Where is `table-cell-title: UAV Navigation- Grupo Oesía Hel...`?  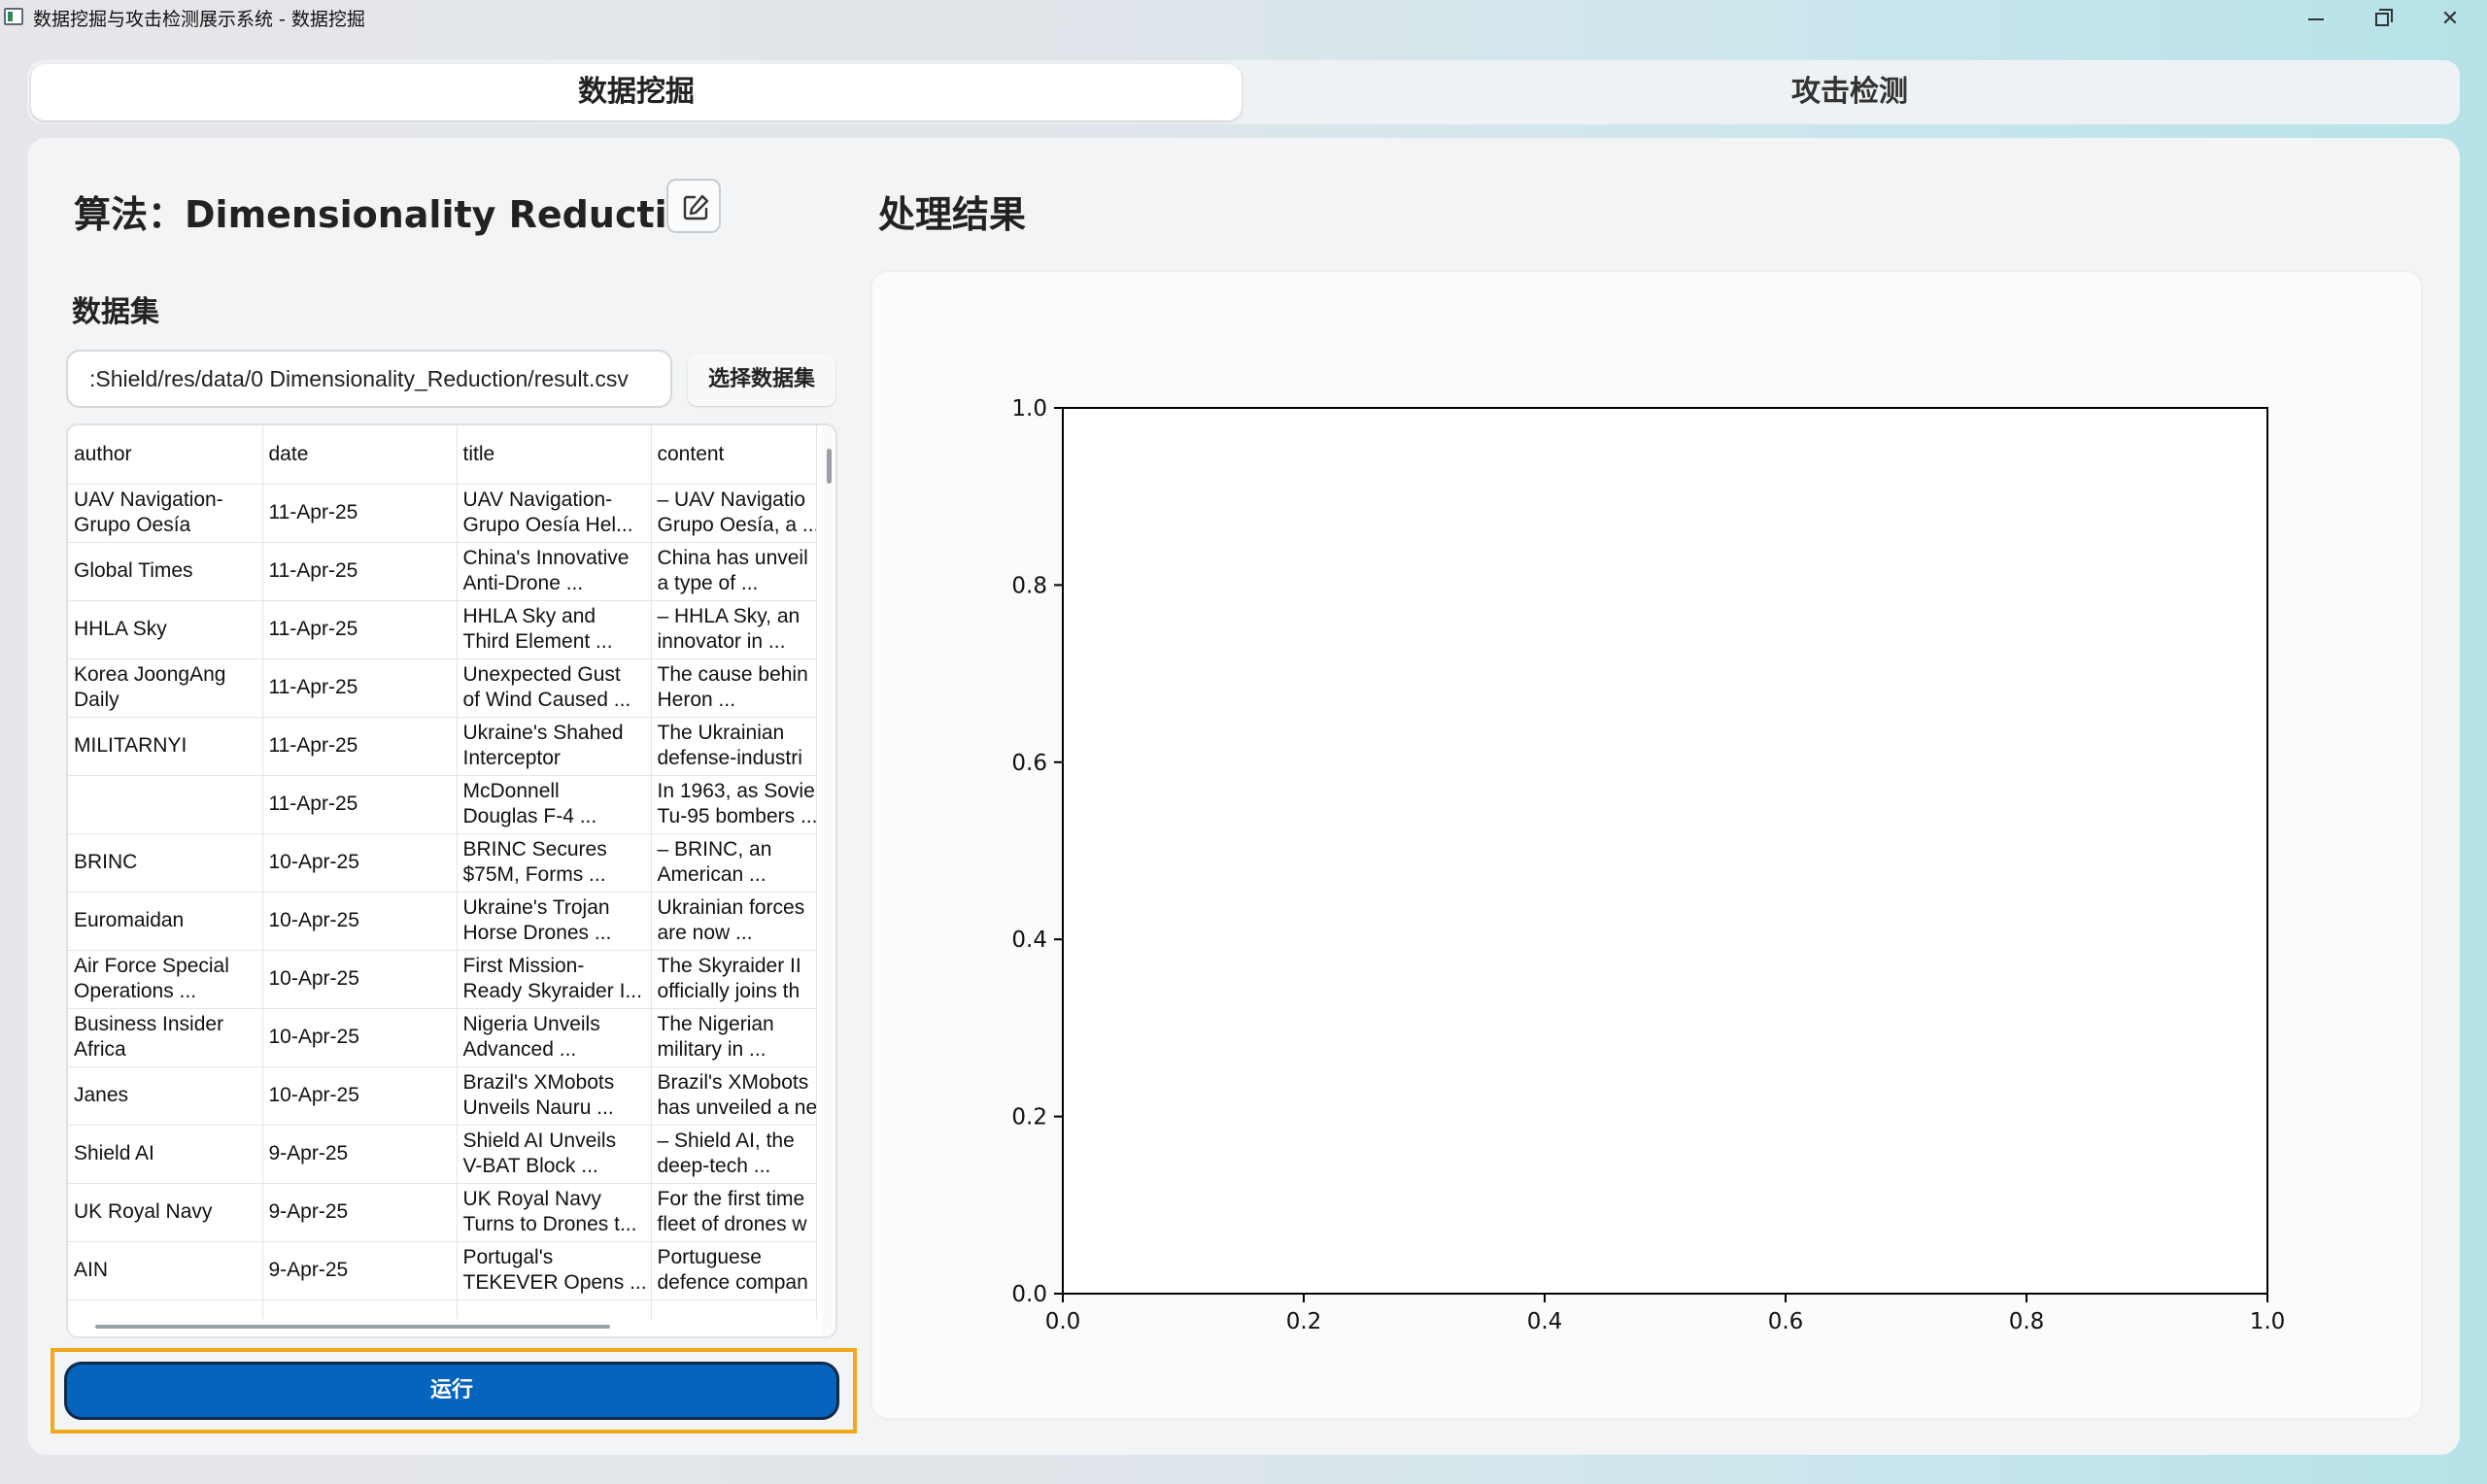
table-cell-title: UAV Navigation- Grupo Oesía Hel... is located at coordinates (554, 513).